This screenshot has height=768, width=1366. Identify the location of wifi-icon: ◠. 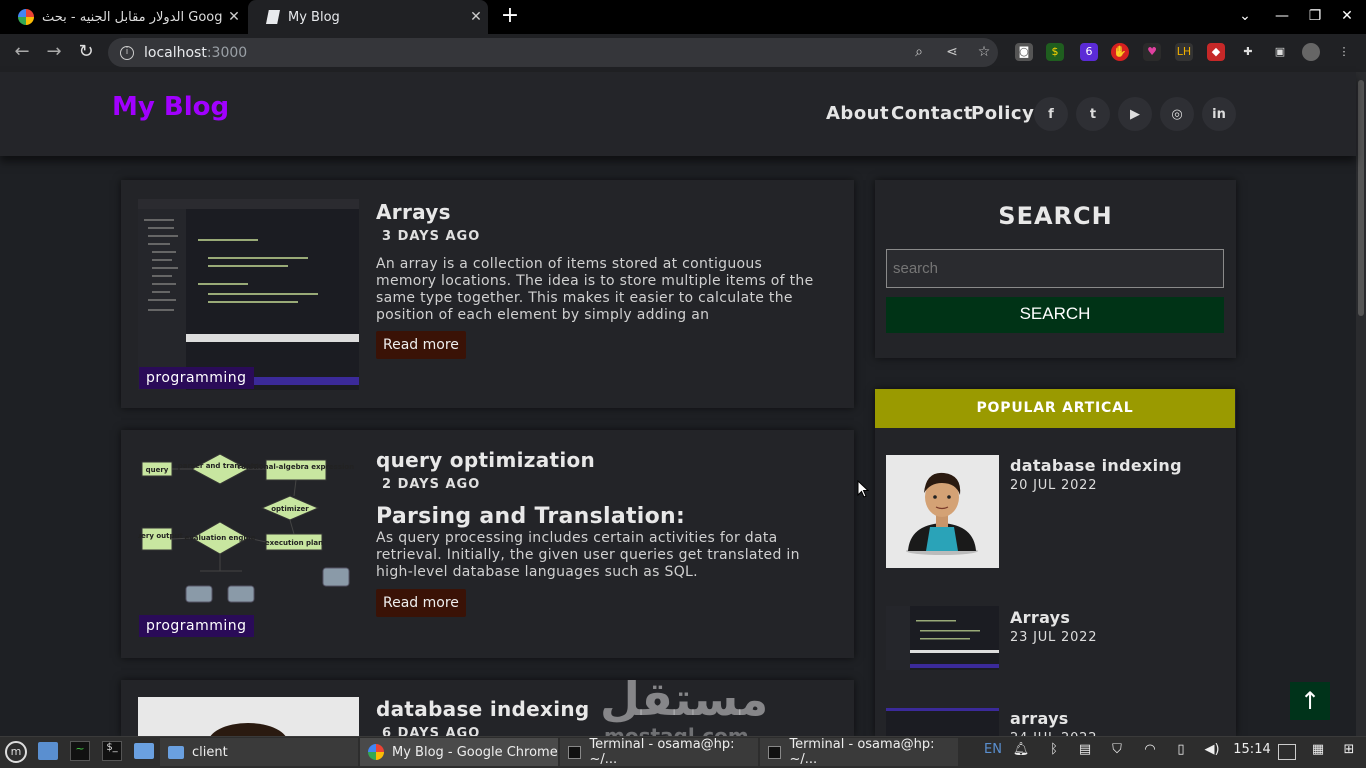
(1150, 752).